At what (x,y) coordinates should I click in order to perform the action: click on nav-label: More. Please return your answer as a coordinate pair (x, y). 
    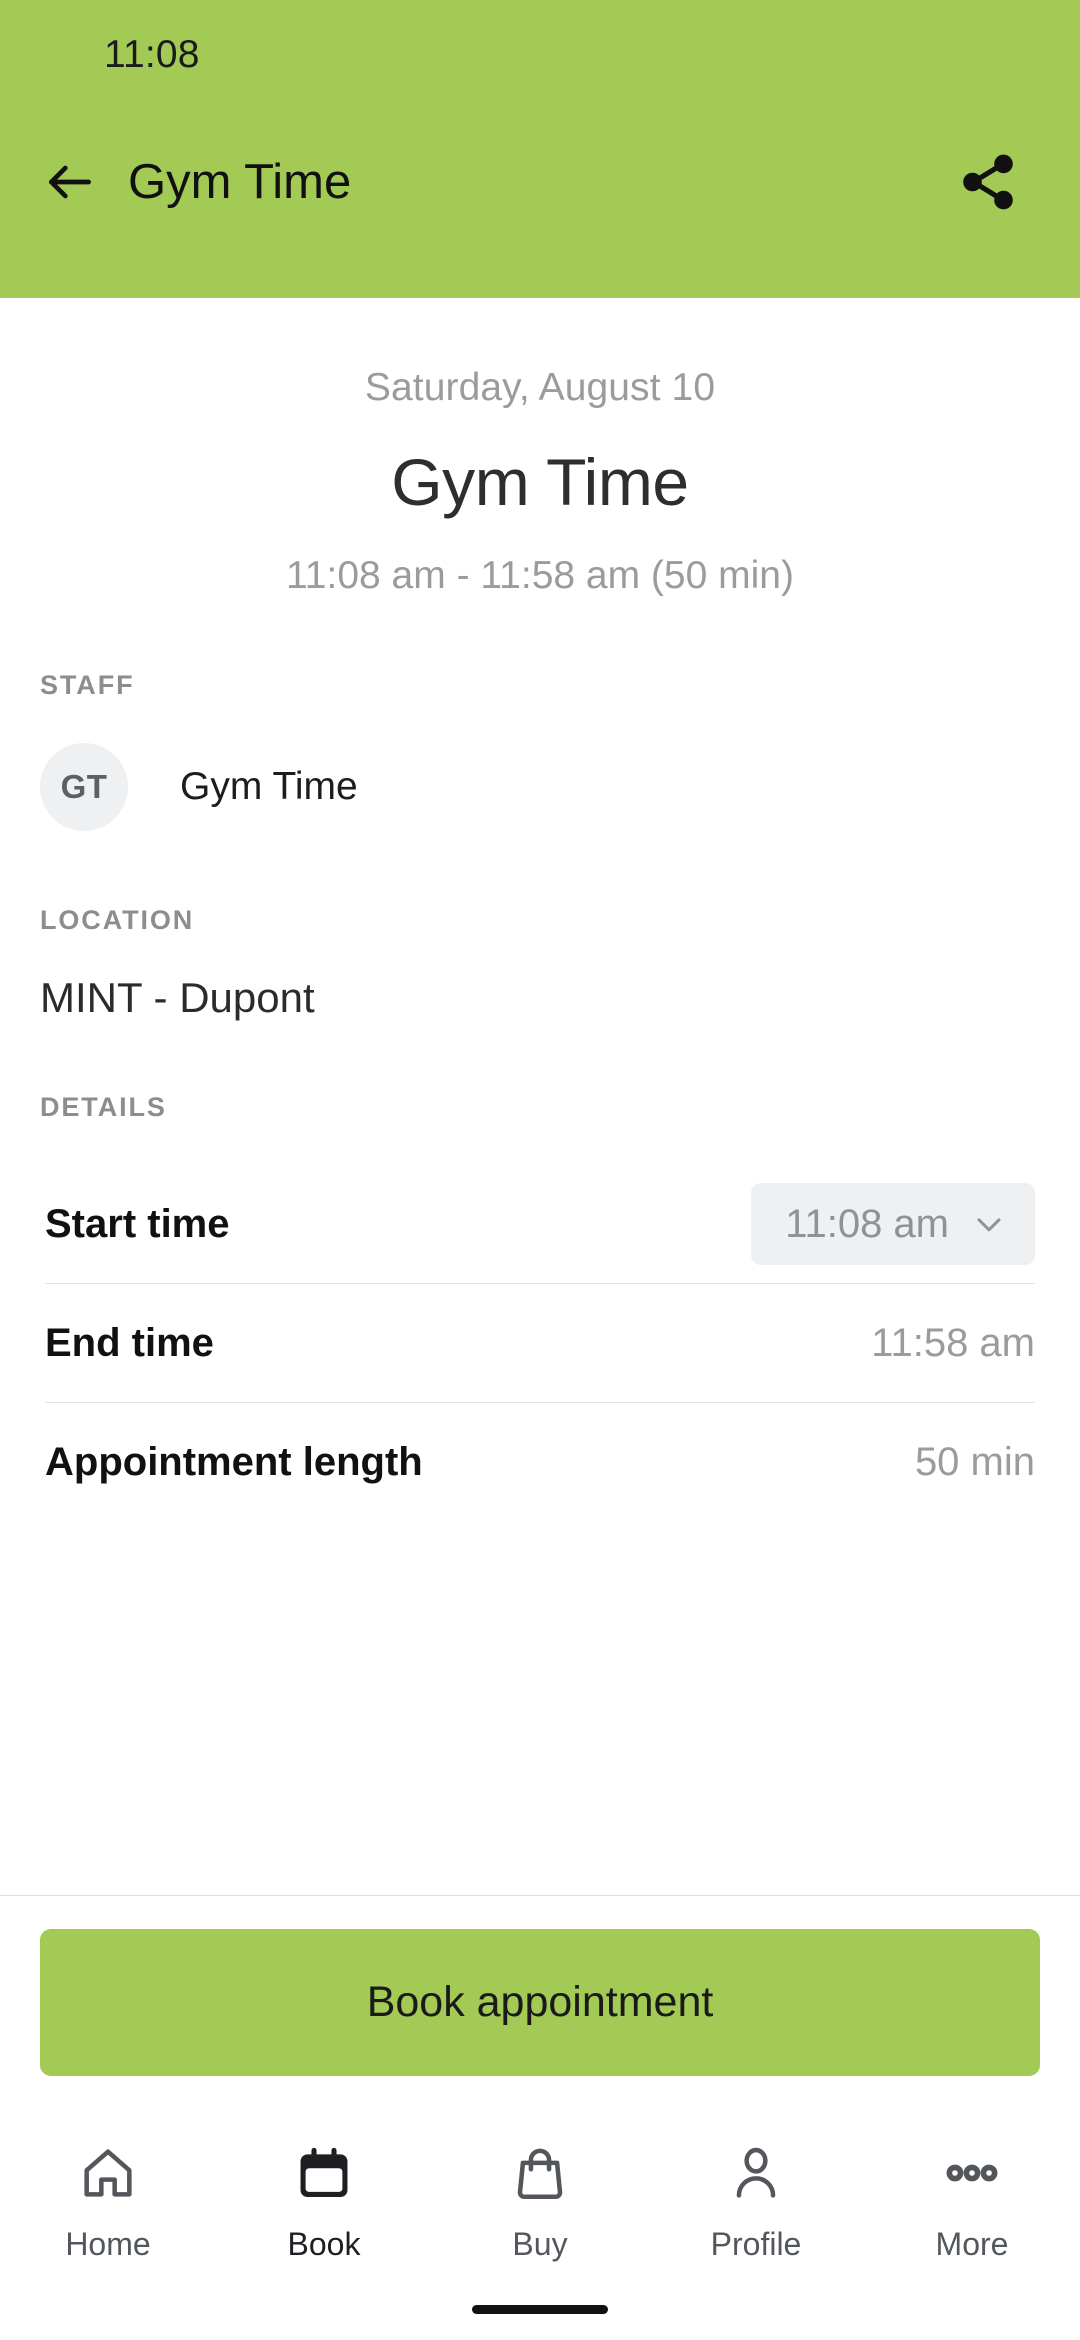
    Looking at the image, I should click on (972, 2244).